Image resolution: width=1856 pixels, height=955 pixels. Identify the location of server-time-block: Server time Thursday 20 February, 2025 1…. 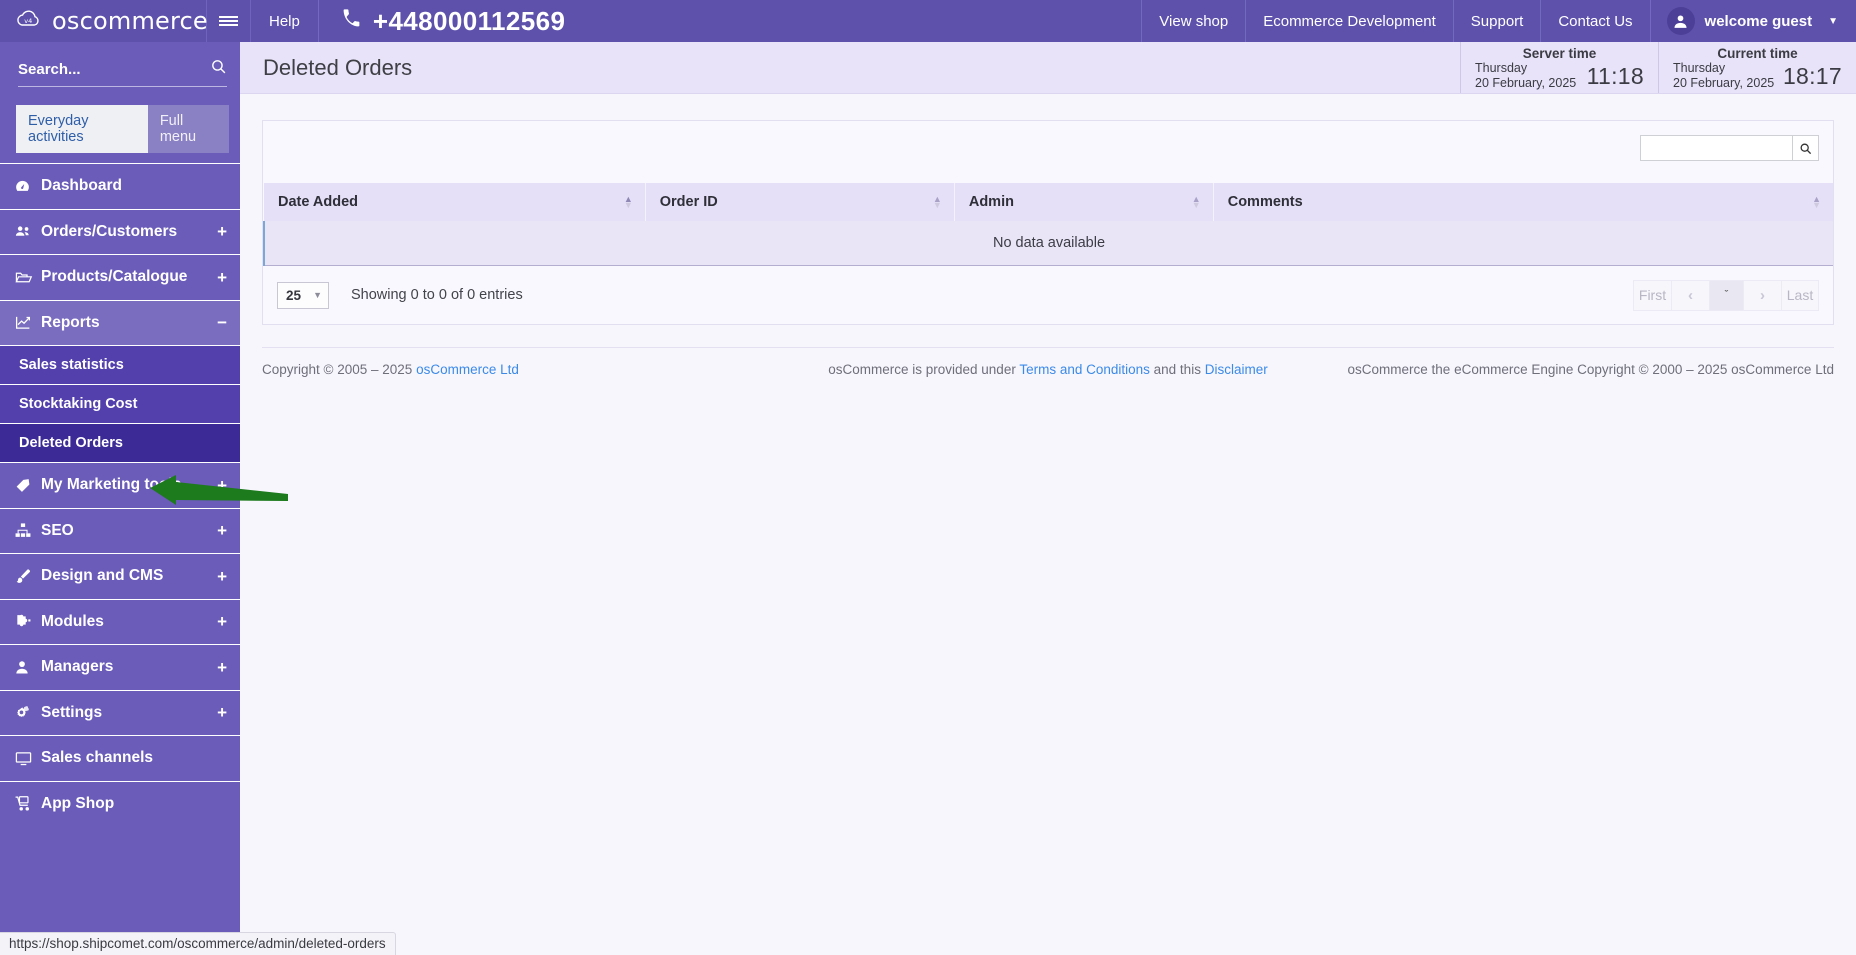
(1559, 67).